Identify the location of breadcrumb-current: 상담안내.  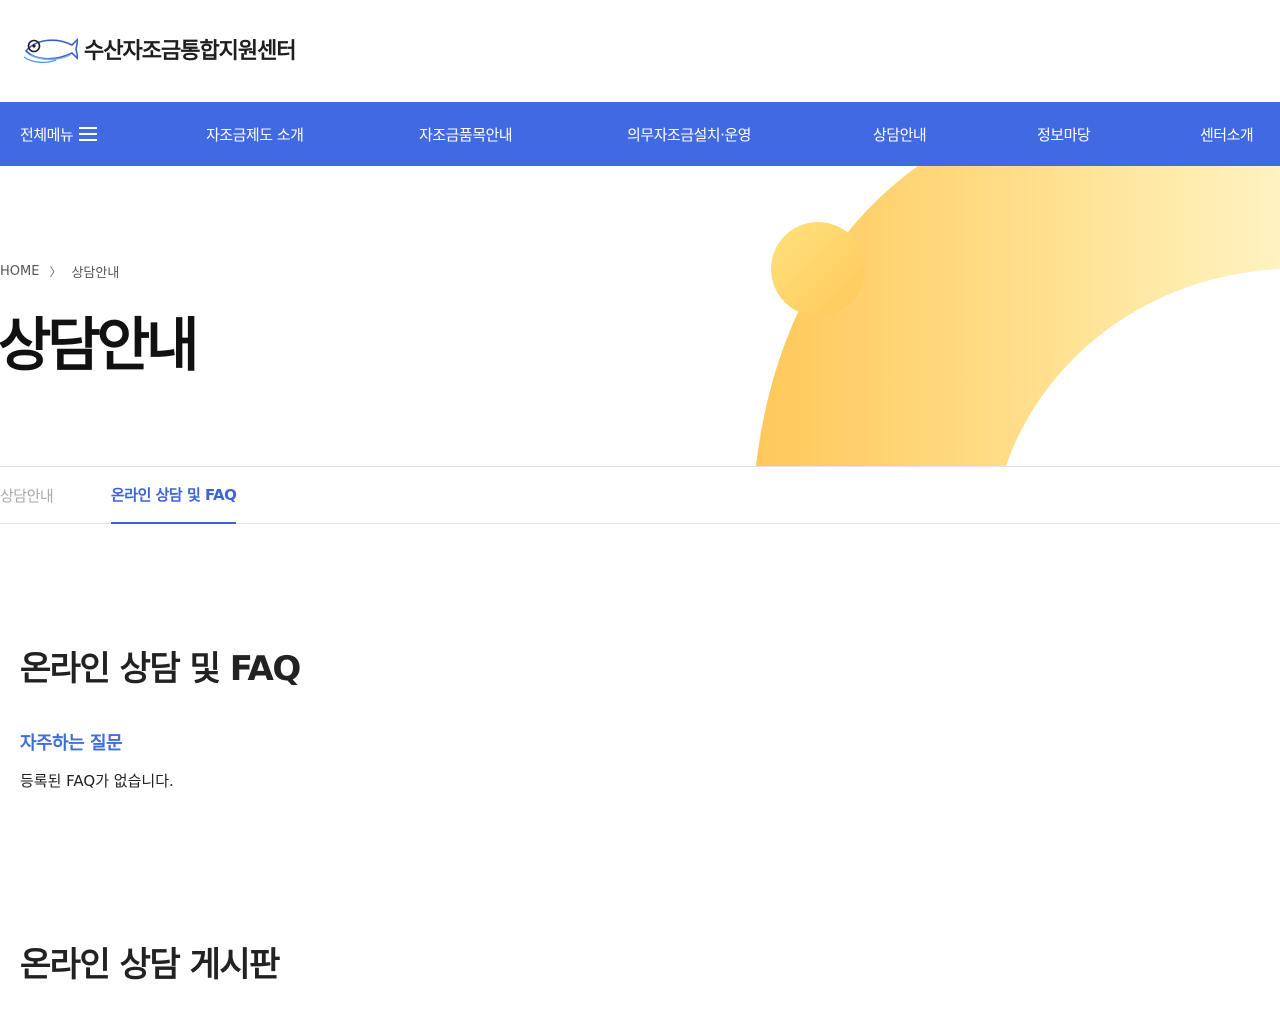
(95, 273).